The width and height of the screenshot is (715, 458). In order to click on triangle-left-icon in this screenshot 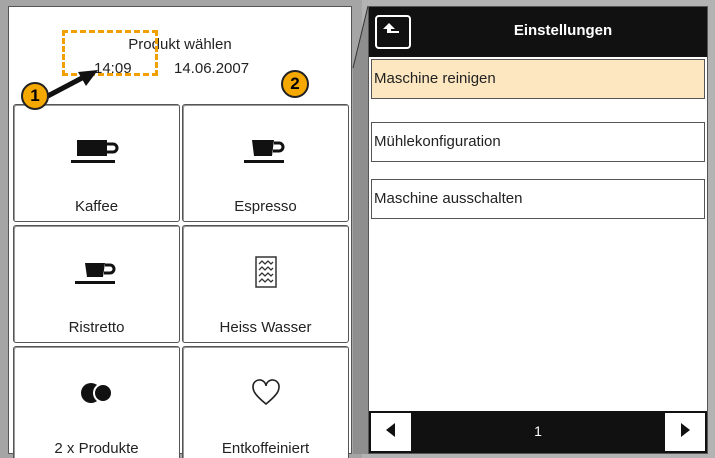, I will do `click(391, 432)`.